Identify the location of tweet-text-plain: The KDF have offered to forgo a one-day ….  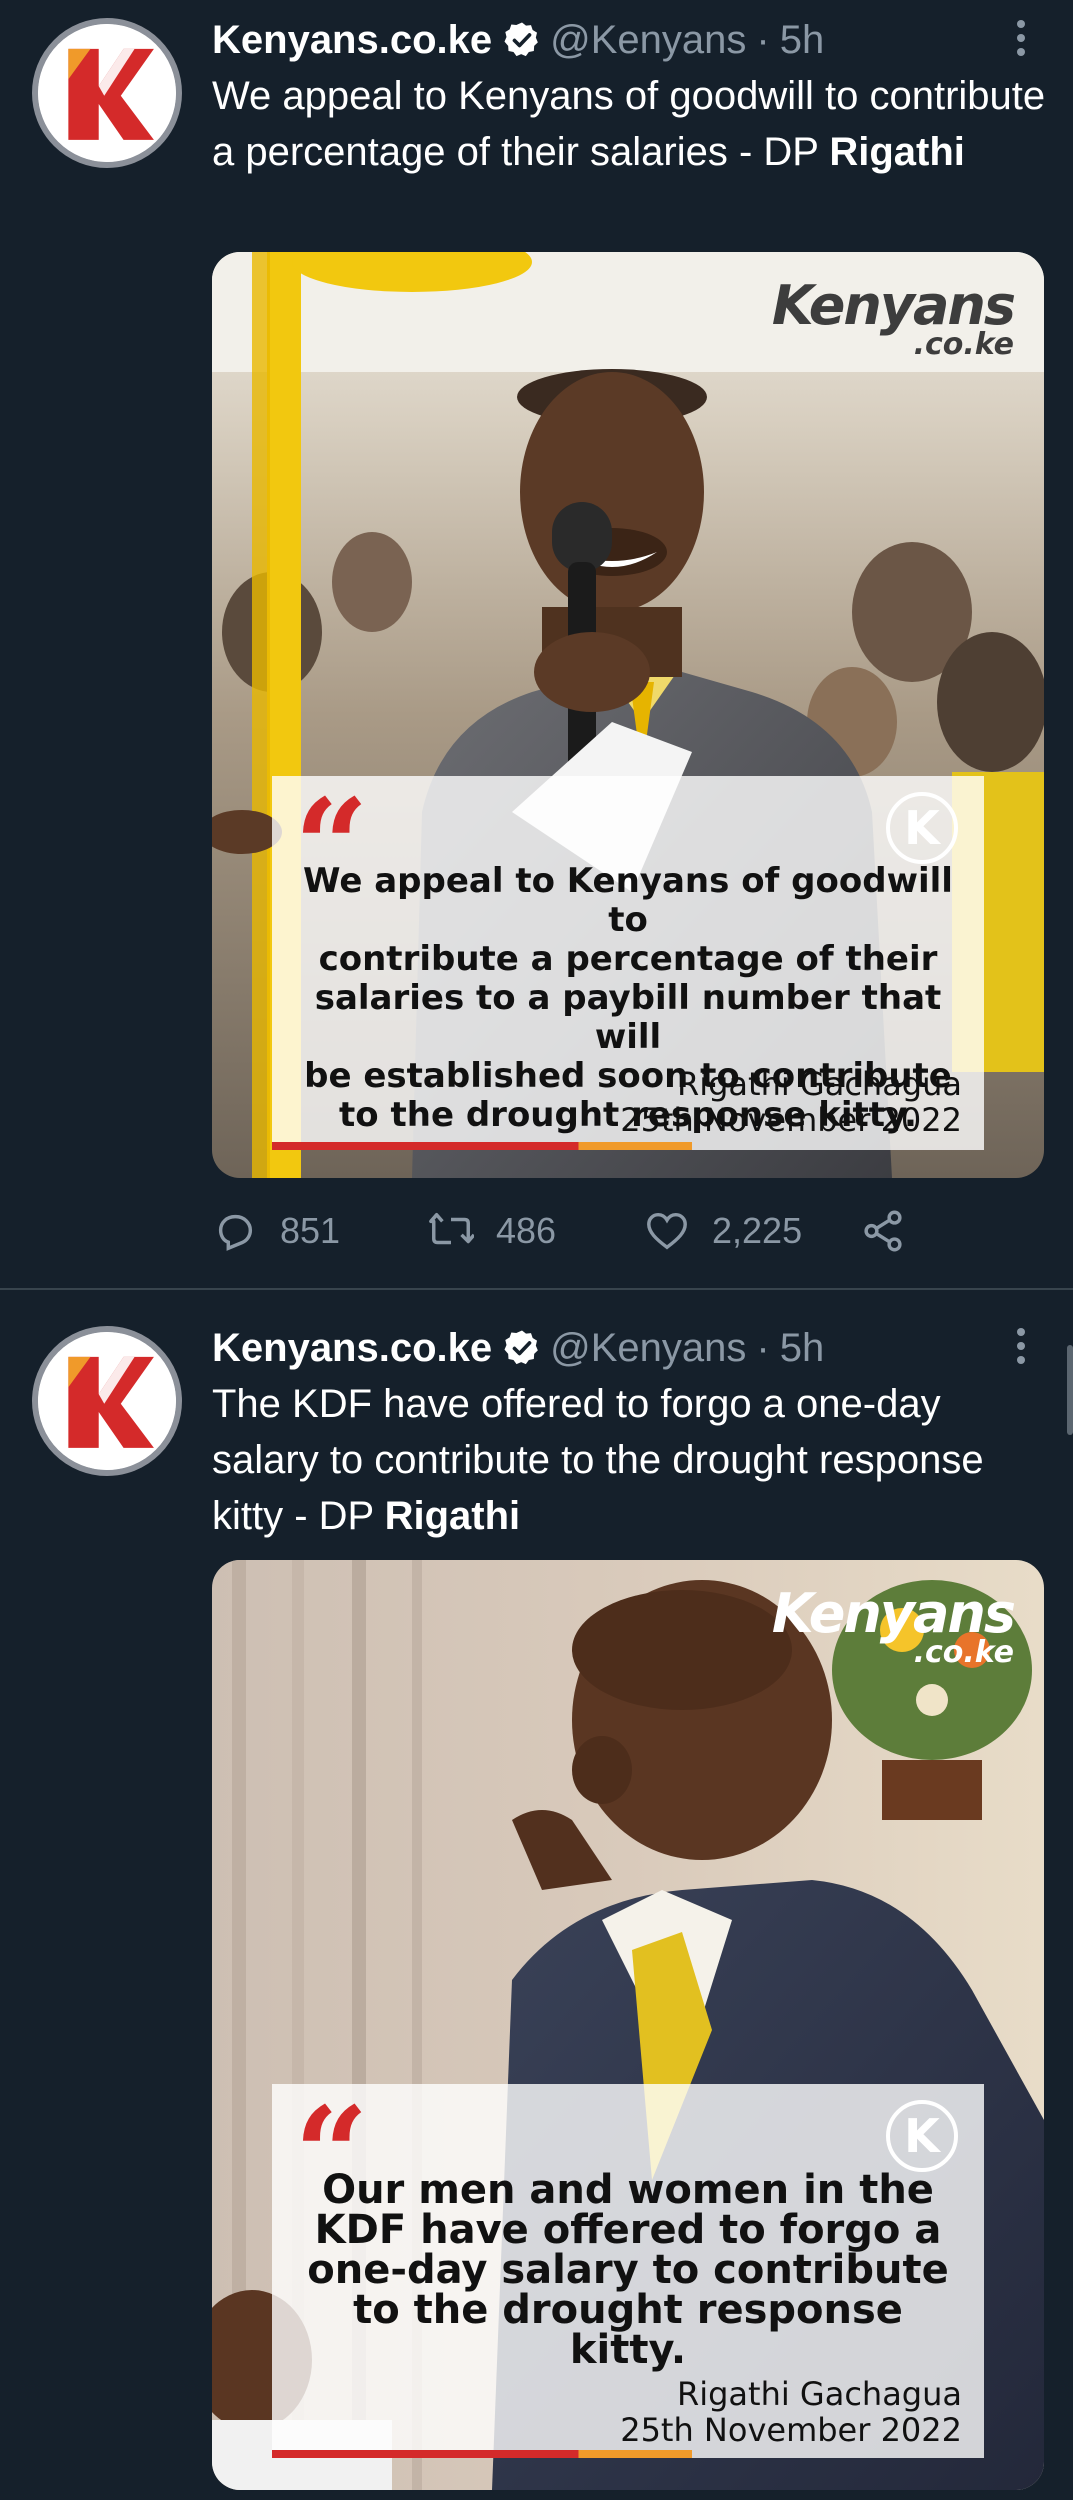
(598, 1460).